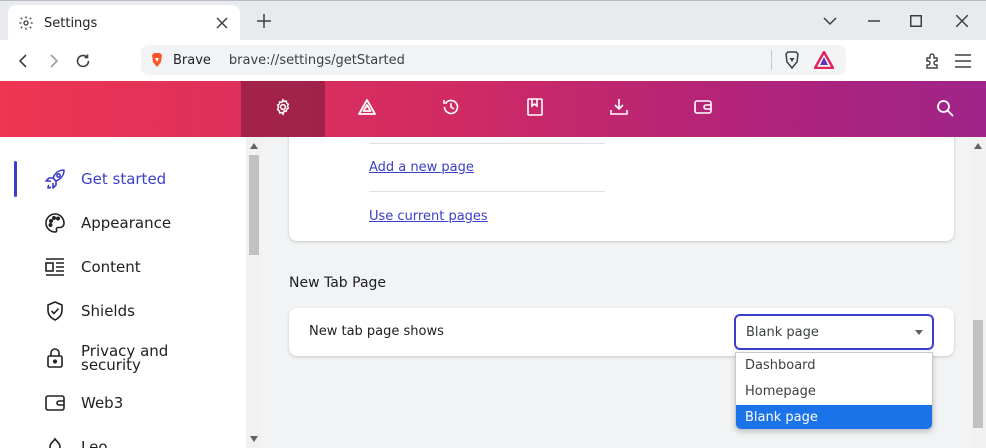 This screenshot has height=448, width=986. I want to click on sidebar-item-privacy: Privacy and security, so click(129, 358).